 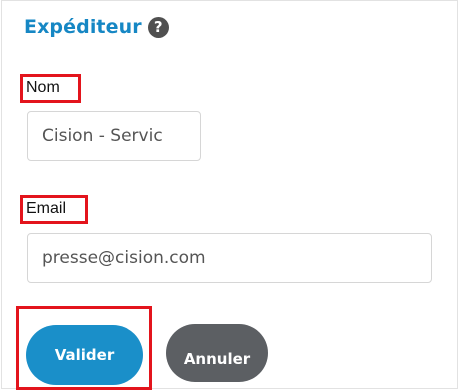 What do you see at coordinates (158, 27) in the screenshot?
I see `help-icon: ?` at bounding box center [158, 27].